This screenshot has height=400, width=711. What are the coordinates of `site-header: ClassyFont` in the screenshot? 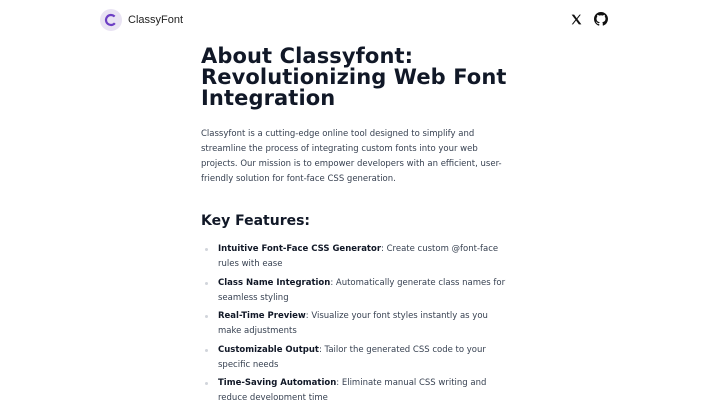 It's located at (355, 20).